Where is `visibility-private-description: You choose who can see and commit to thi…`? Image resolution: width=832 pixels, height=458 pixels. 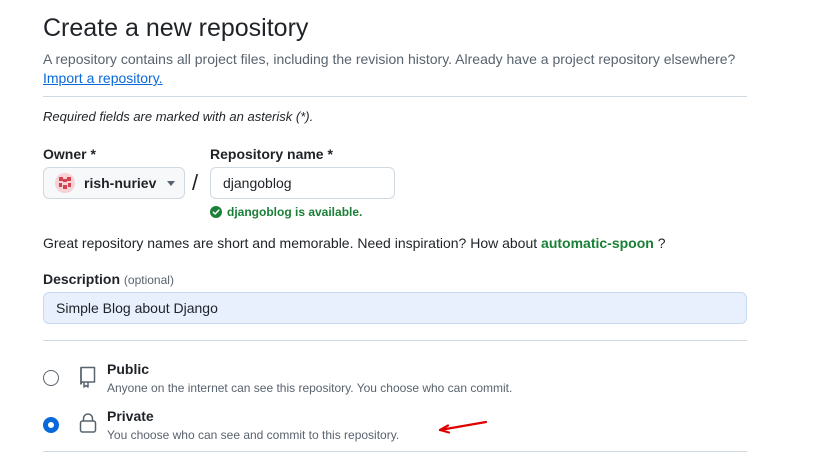 visibility-private-description: You choose who can see and commit to thi… is located at coordinates (253, 435).